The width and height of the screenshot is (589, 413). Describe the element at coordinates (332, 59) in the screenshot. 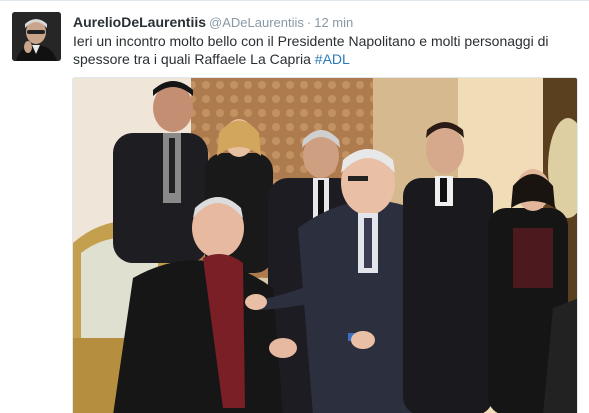

I see `hashtag-link: #ADL` at that location.